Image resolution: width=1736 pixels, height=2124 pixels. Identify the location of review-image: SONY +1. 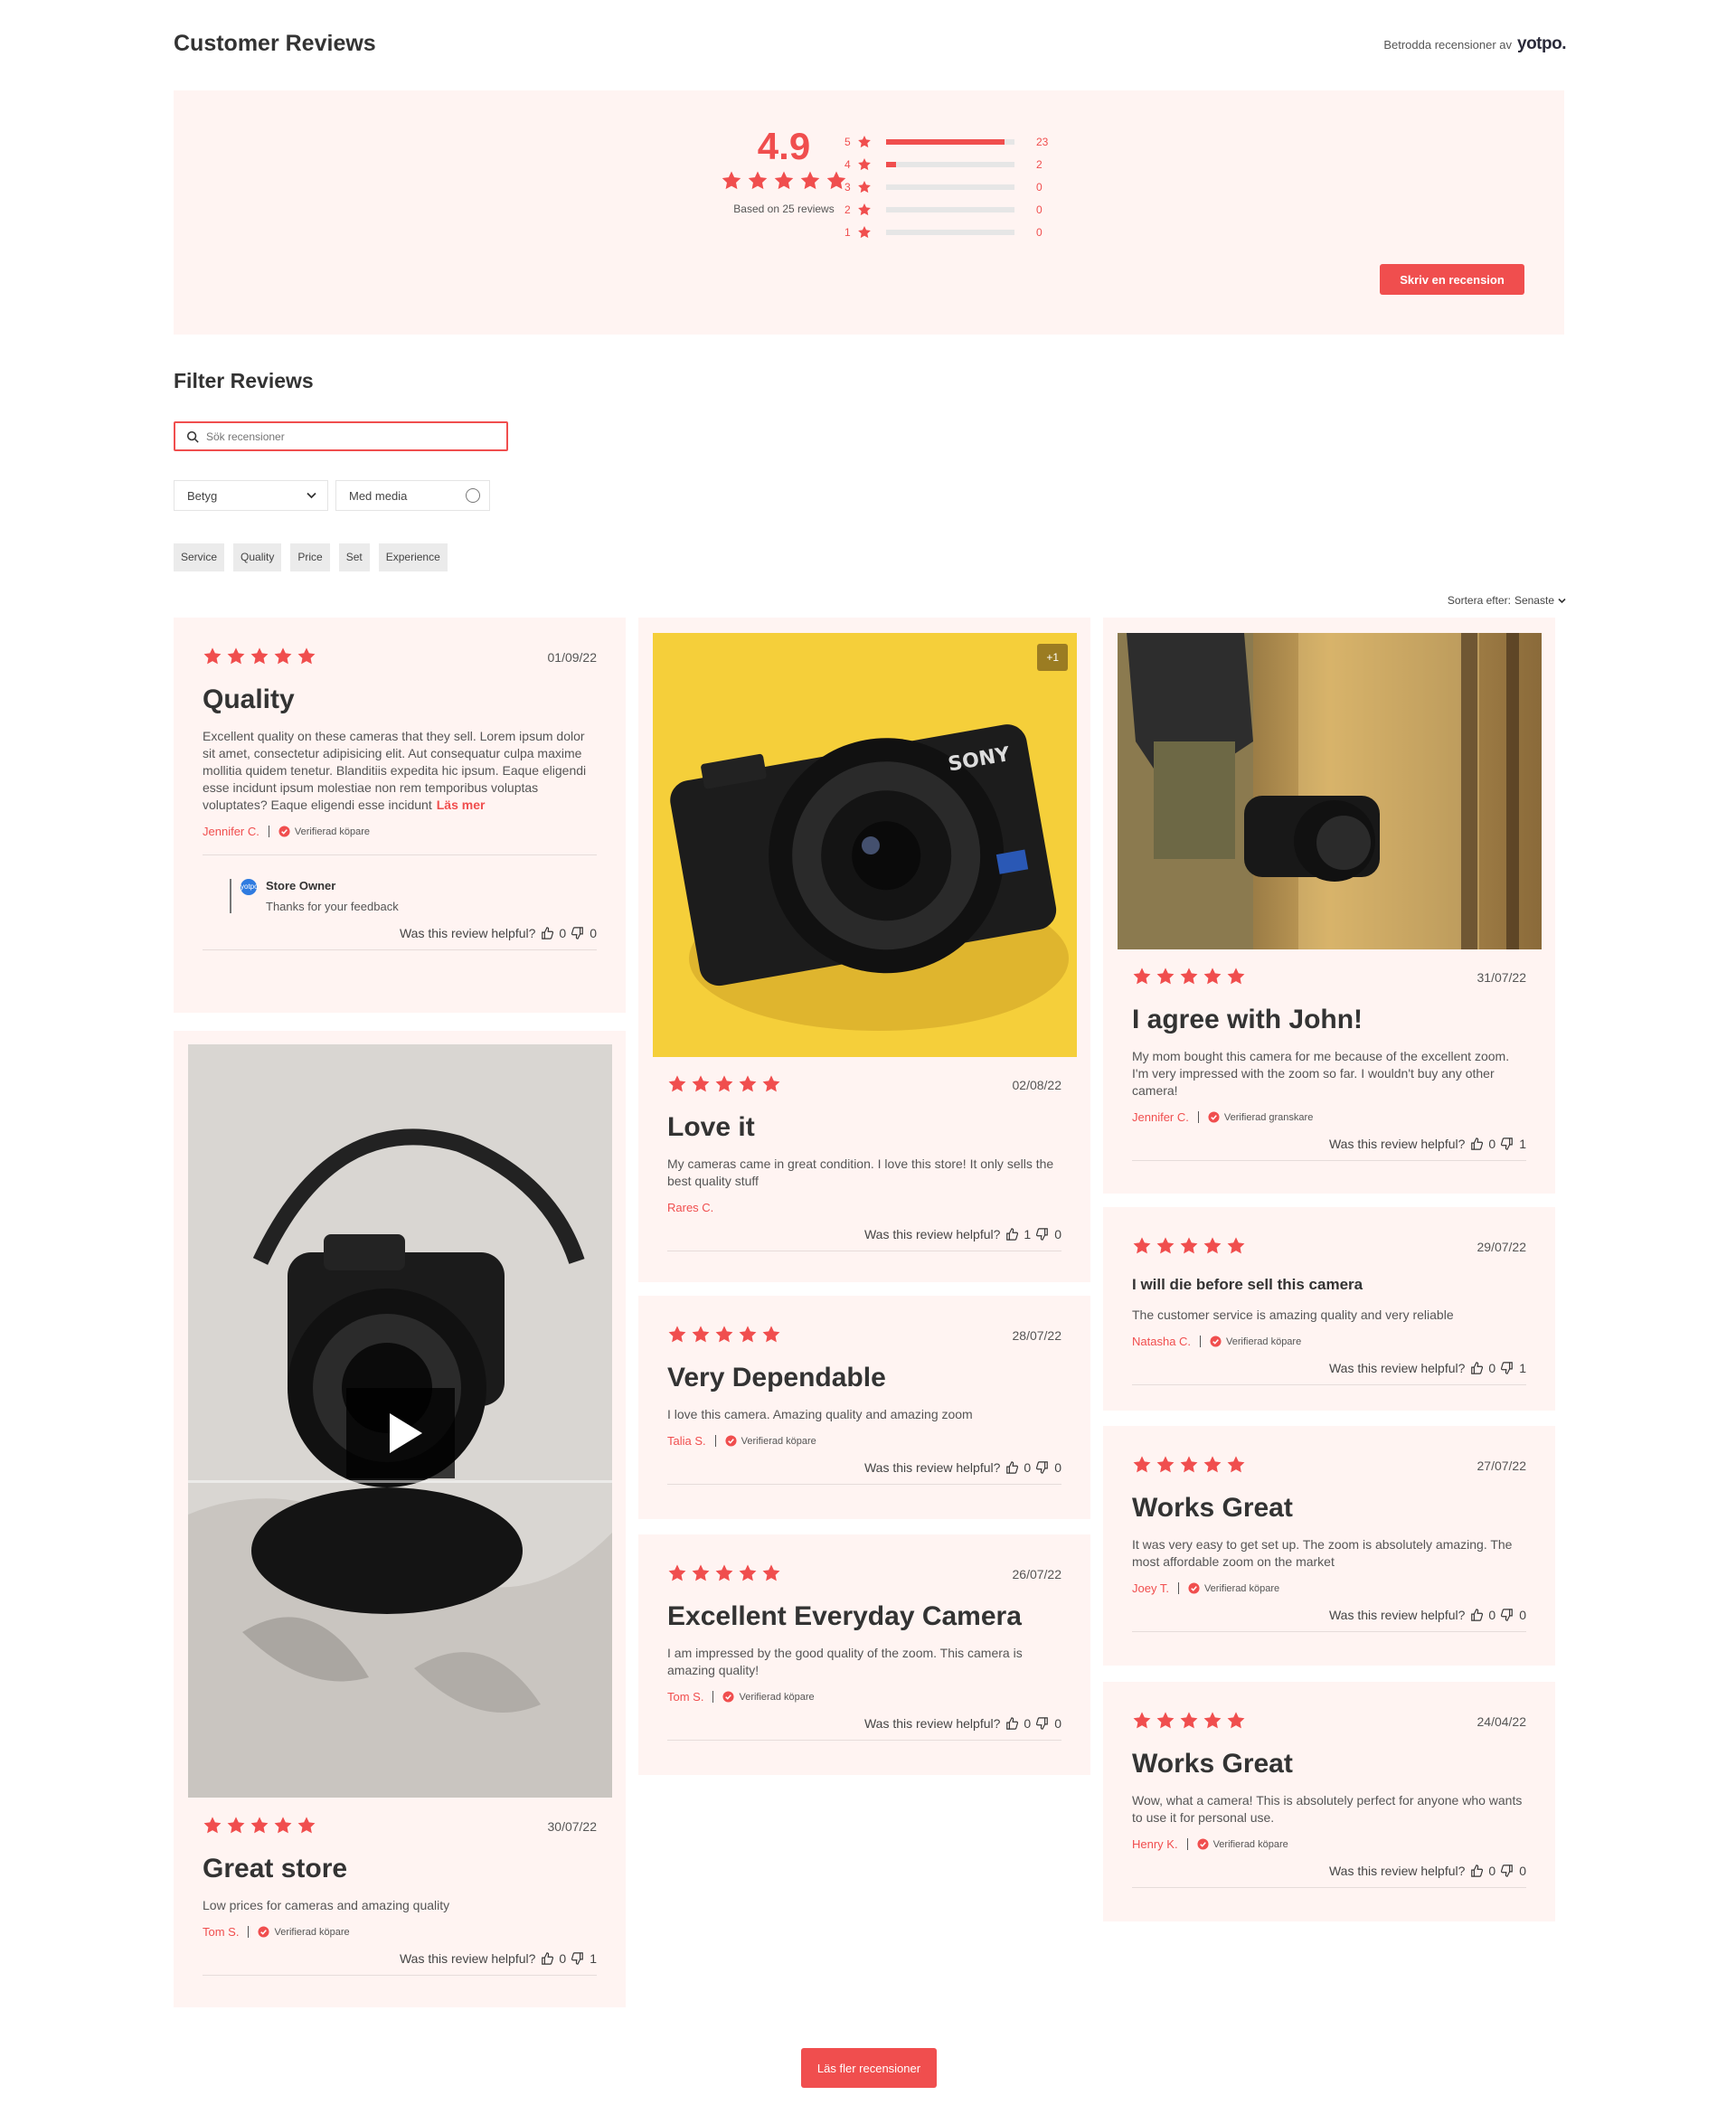
(865, 845).